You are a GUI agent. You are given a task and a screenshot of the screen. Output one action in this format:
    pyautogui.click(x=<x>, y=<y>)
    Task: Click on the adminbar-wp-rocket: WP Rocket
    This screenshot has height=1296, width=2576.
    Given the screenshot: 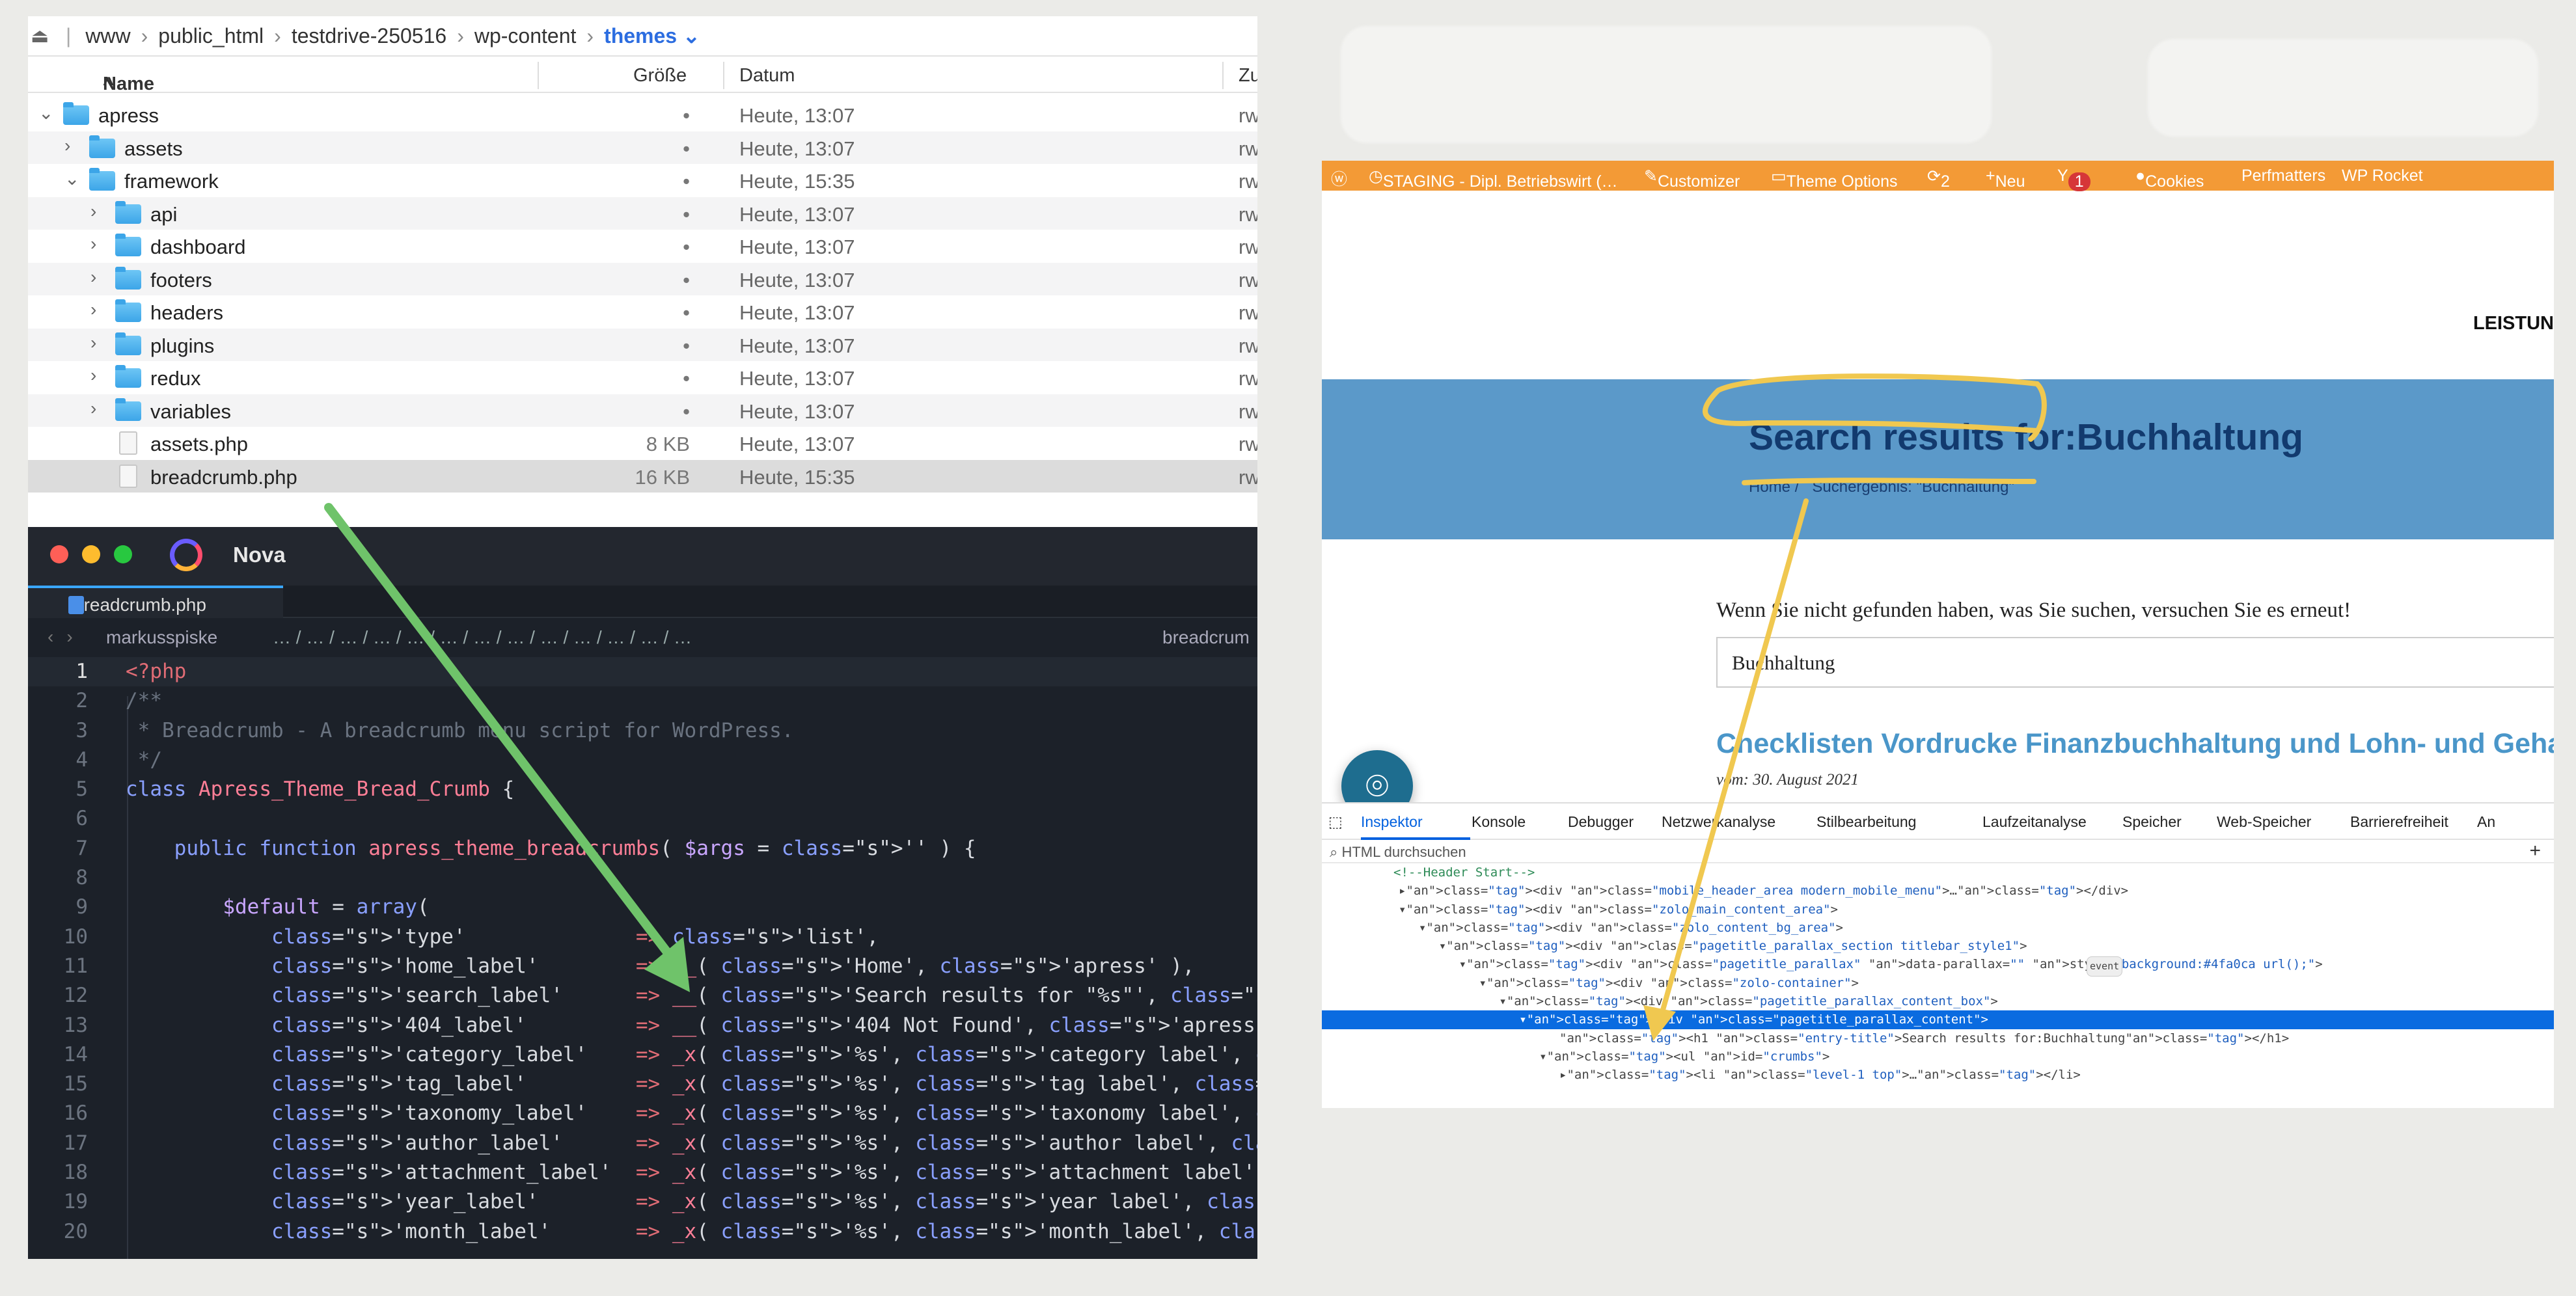 What is the action you would take?
    pyautogui.click(x=2383, y=176)
    